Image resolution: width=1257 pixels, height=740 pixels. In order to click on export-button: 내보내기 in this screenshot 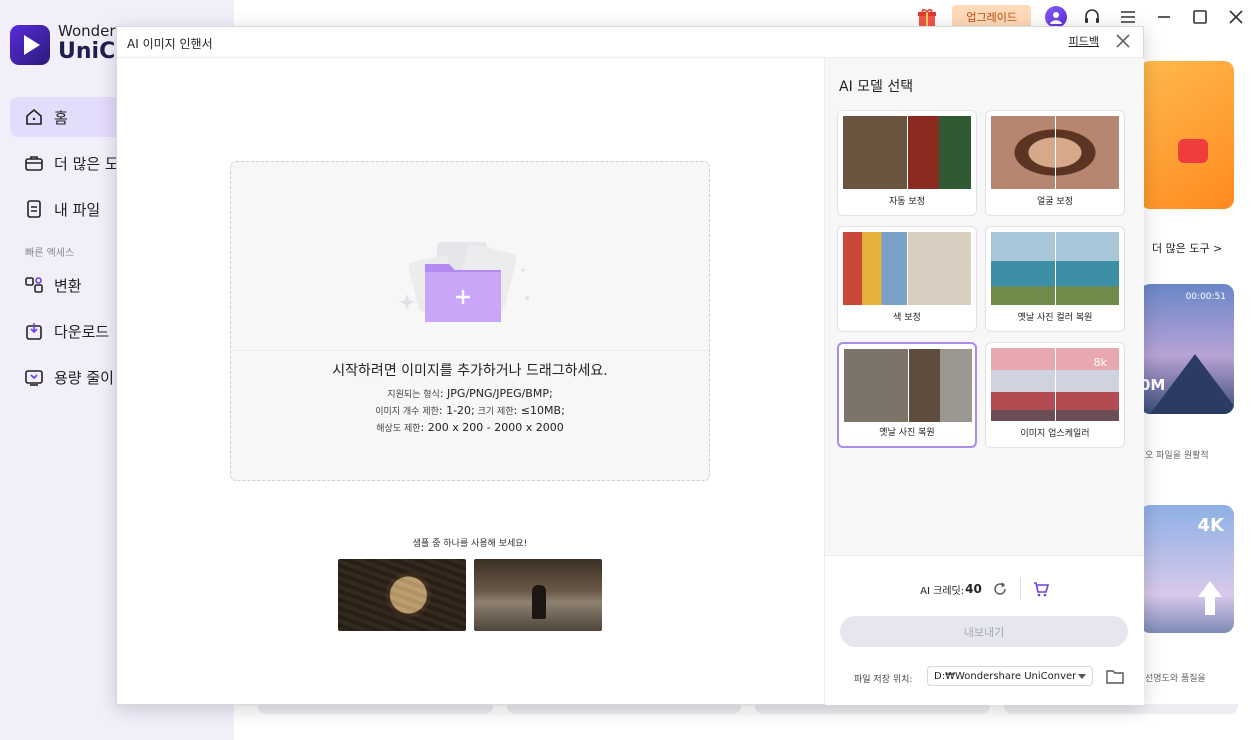, I will do `click(984, 631)`.